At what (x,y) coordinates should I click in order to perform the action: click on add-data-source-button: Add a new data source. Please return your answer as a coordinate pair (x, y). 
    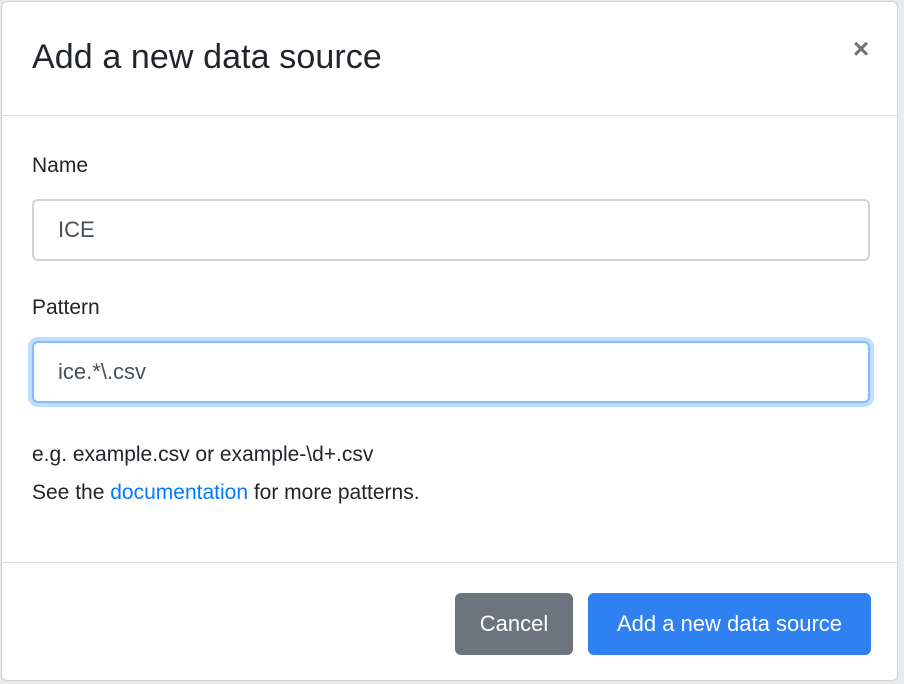
    Looking at the image, I should click on (729, 624).